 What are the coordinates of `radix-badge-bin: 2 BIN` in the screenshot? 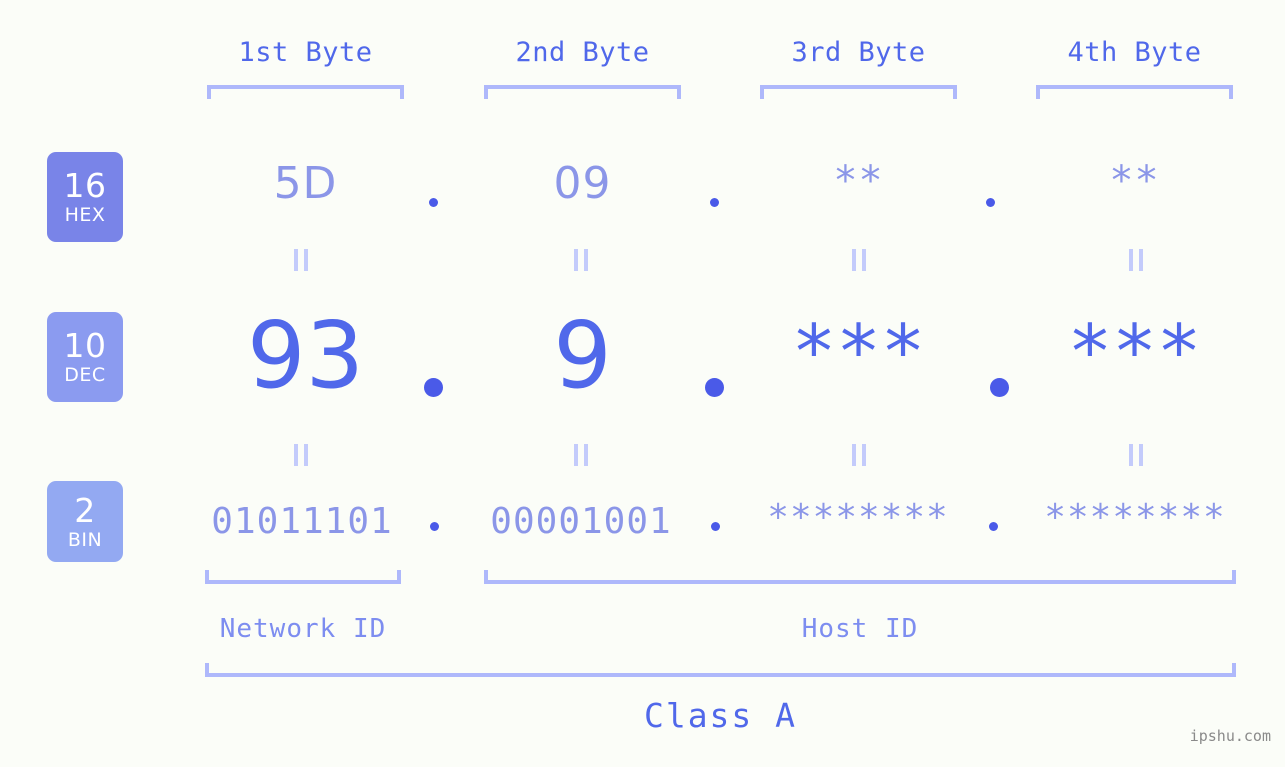 It's located at (85, 521).